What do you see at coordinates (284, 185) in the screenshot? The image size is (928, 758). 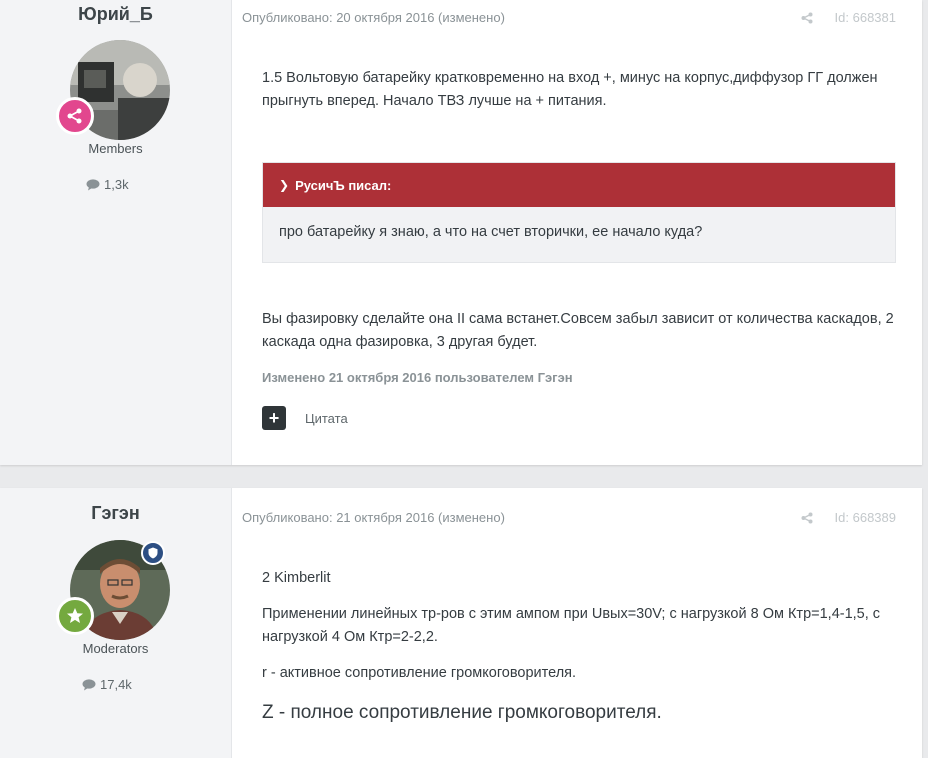 I see `chevron-down-icon: ❯` at bounding box center [284, 185].